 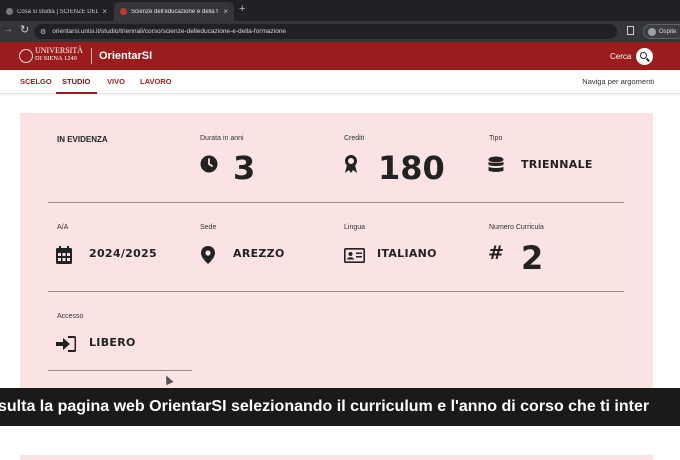 I want to click on nav-scelgo: SCELGO, so click(x=36, y=81).